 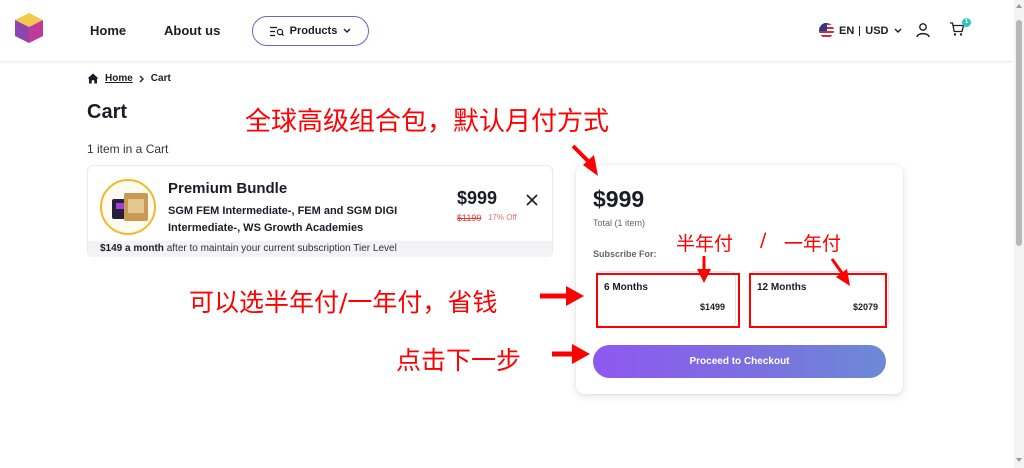 I want to click on cart-item-count: 1 item in a Cart, so click(x=128, y=149).